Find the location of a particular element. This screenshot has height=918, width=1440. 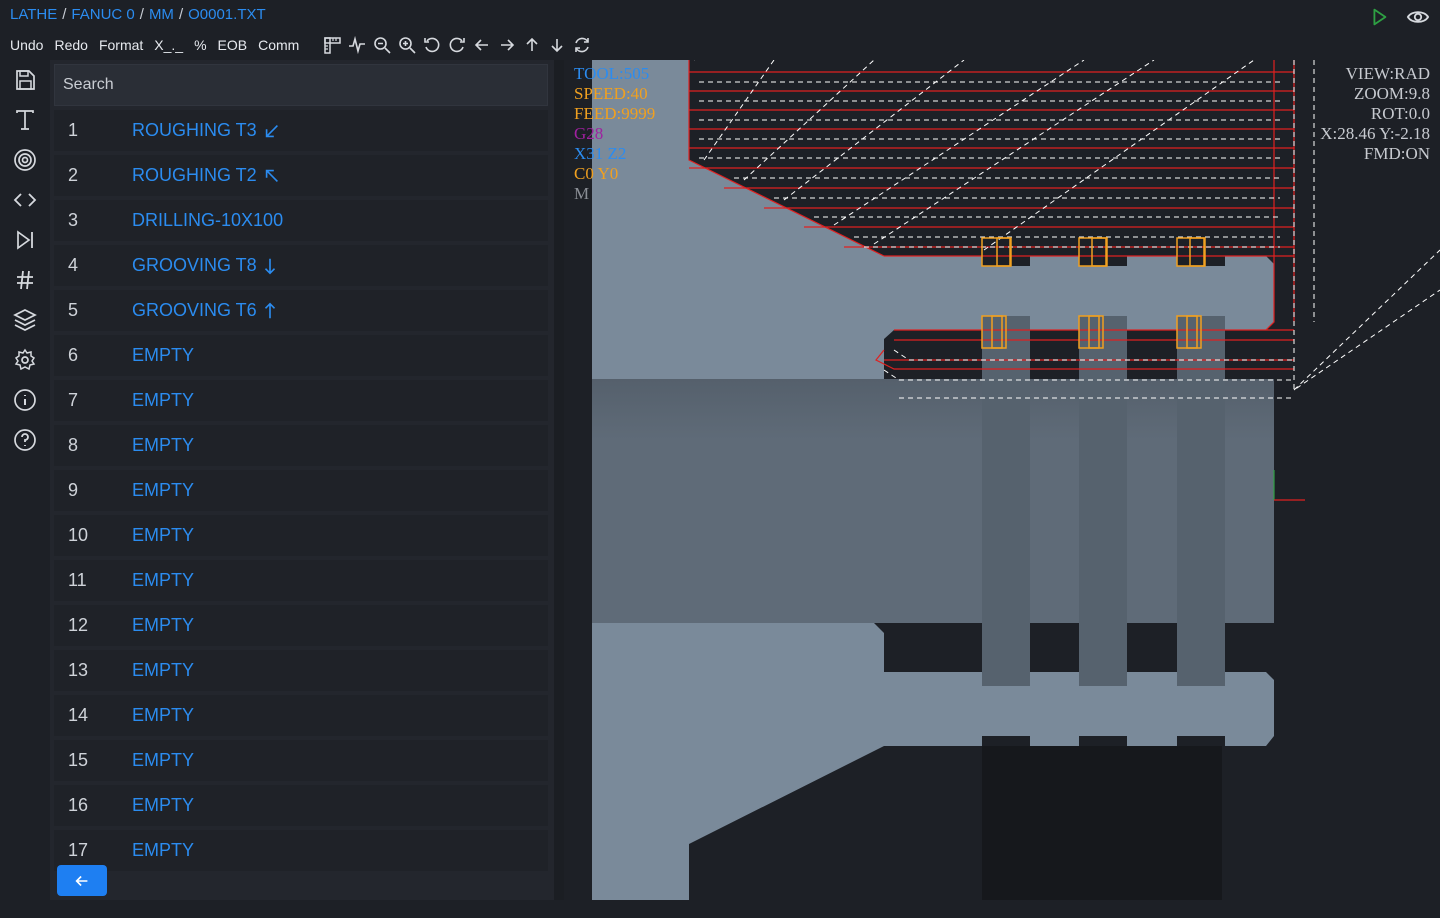

save-icon is located at coordinates (25, 80).